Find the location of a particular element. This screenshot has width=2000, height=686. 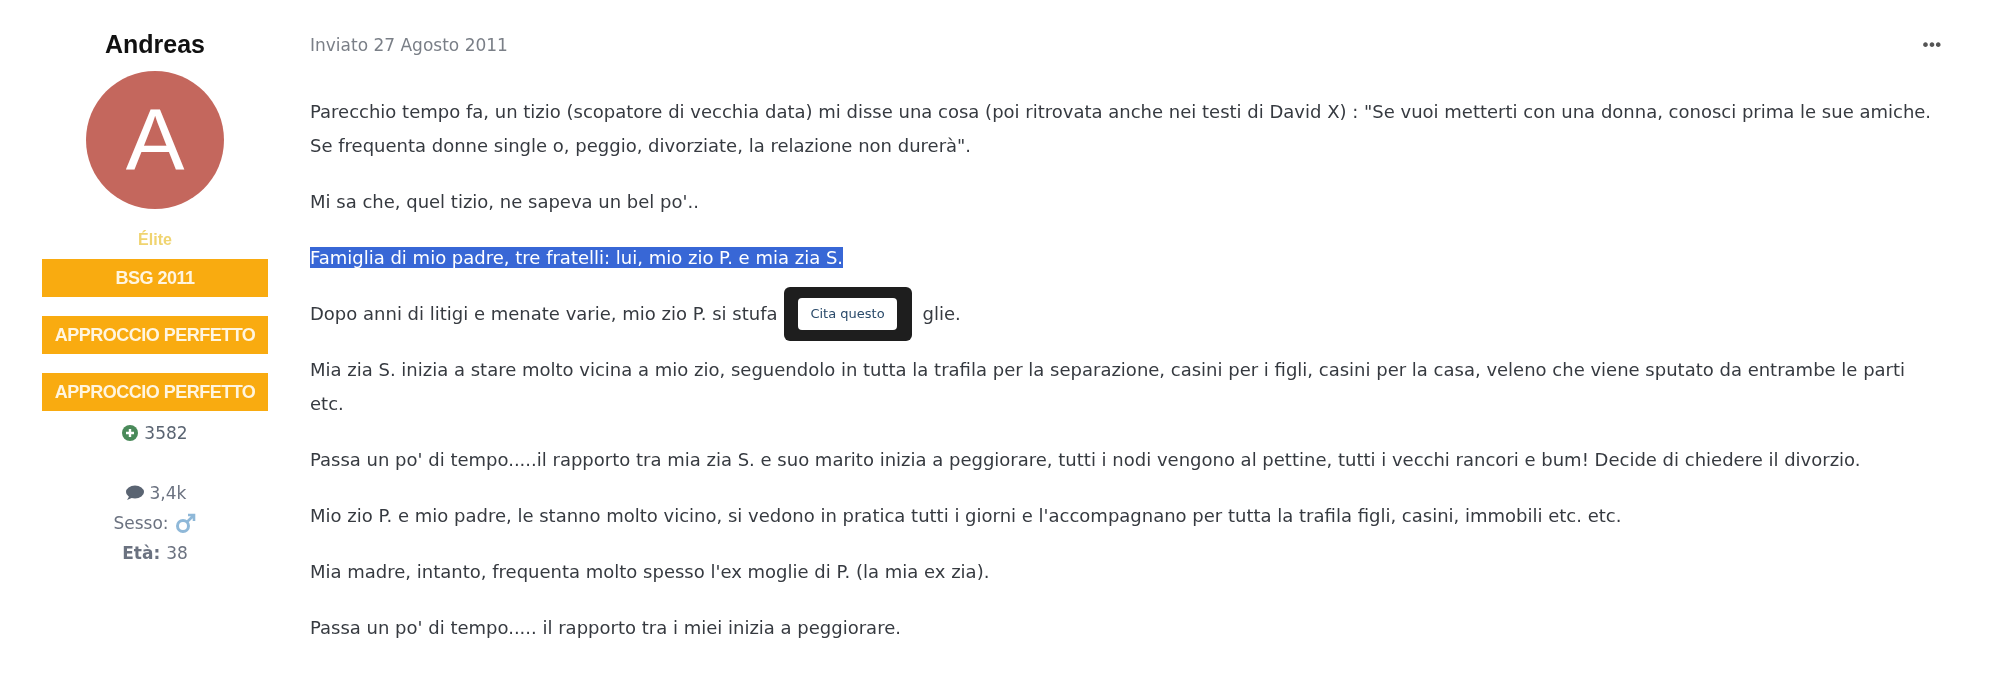

more-options-button: ••• is located at coordinates (1930, 45).